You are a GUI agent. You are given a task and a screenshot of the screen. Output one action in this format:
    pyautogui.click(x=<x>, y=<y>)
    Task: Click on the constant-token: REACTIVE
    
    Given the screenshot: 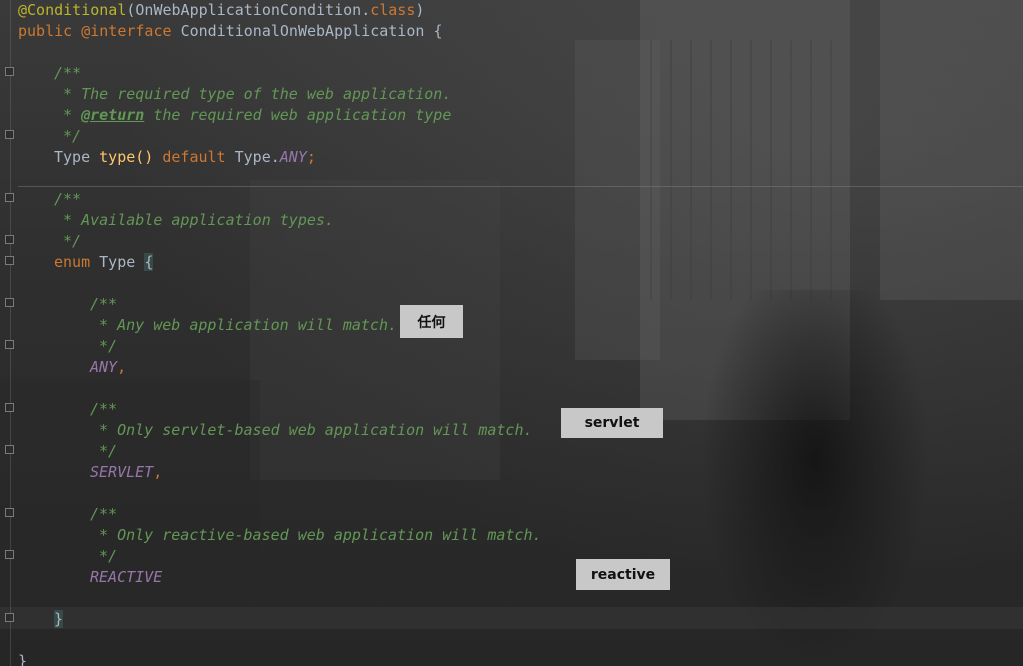 What is the action you would take?
    pyautogui.click(x=126, y=577)
    